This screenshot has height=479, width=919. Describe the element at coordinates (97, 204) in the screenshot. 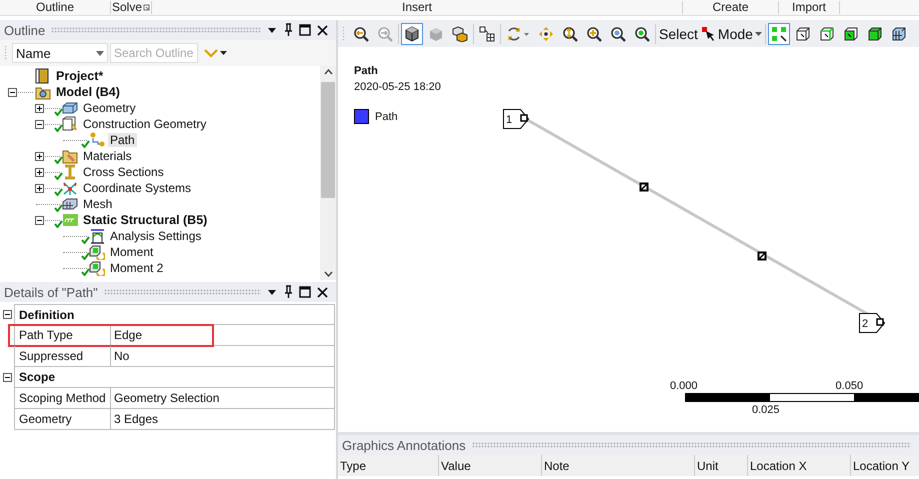

I see `tree-item: Mesh` at that location.